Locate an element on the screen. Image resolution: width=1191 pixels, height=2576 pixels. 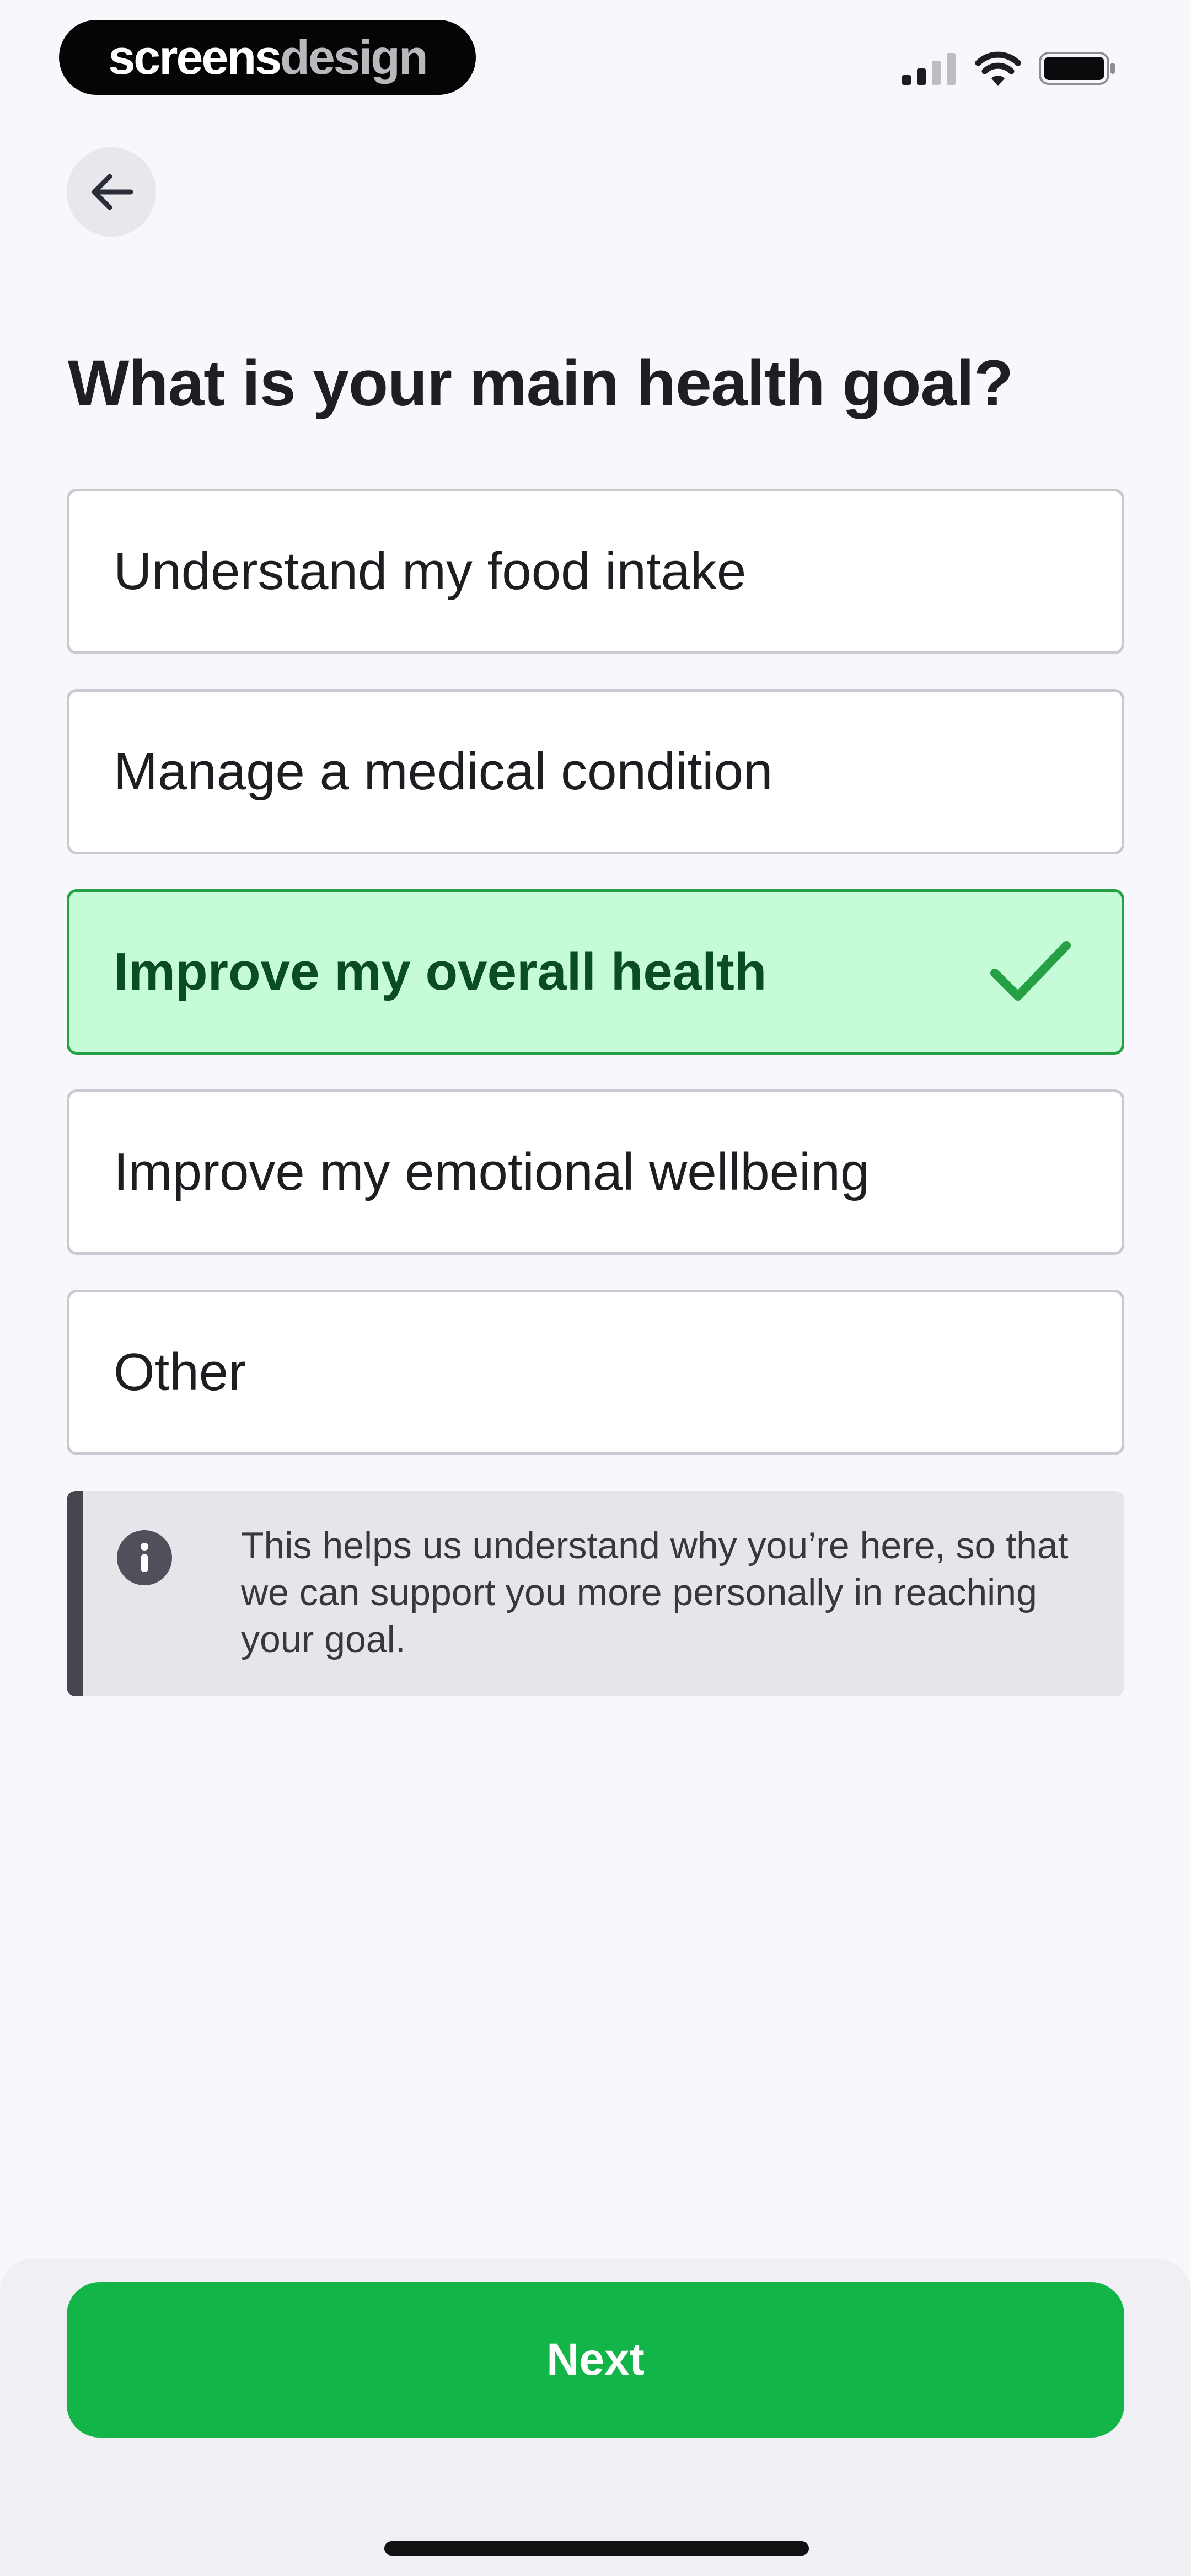
option-manage-medical-condition: Manage a medical condition is located at coordinates (595, 771).